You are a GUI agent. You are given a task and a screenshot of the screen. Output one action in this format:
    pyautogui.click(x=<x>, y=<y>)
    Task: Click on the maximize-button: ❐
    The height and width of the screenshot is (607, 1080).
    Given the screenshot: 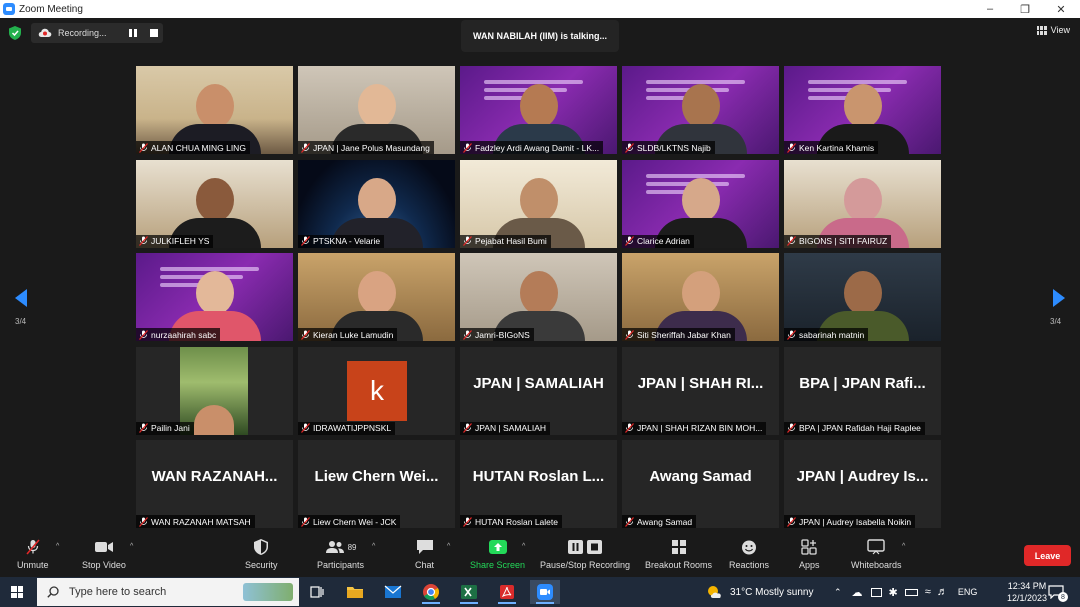 What is the action you would take?
    pyautogui.click(x=1025, y=9)
    